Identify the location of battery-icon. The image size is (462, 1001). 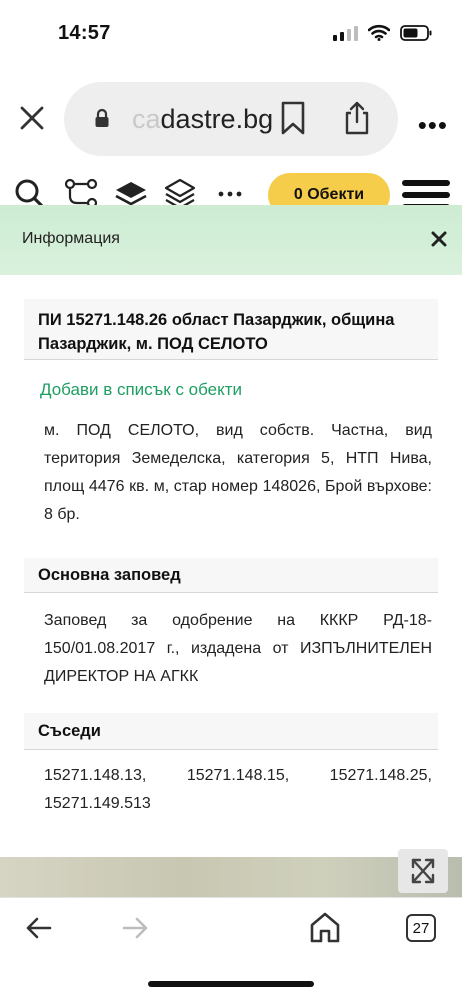
(416, 32).